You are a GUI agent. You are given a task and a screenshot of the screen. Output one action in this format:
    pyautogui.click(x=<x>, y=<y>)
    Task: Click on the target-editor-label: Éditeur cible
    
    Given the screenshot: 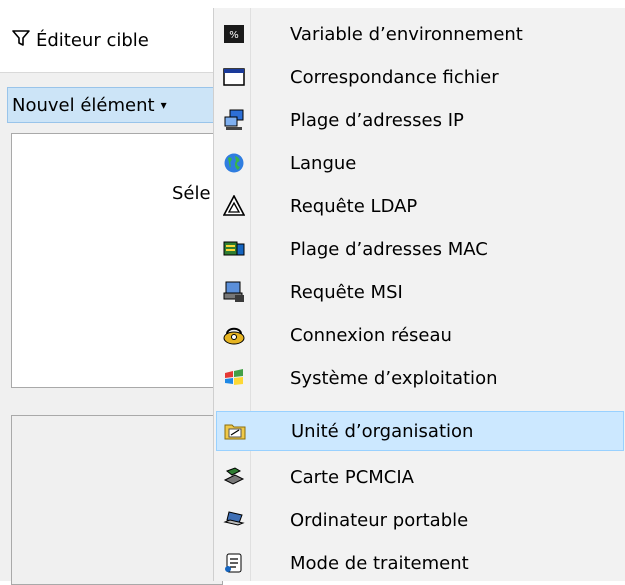 What is the action you would take?
    pyautogui.click(x=92, y=40)
    